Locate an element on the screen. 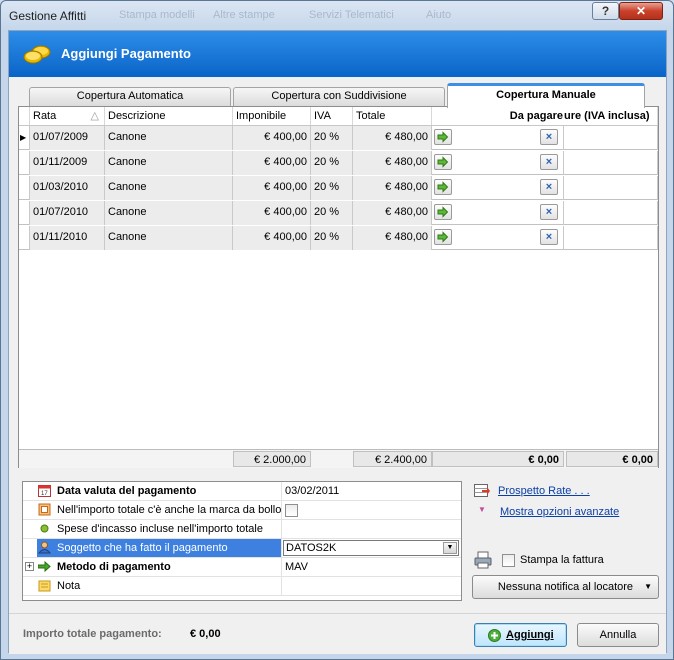 This screenshot has height=660, width=674. sort-icon: △ is located at coordinates (94, 116).